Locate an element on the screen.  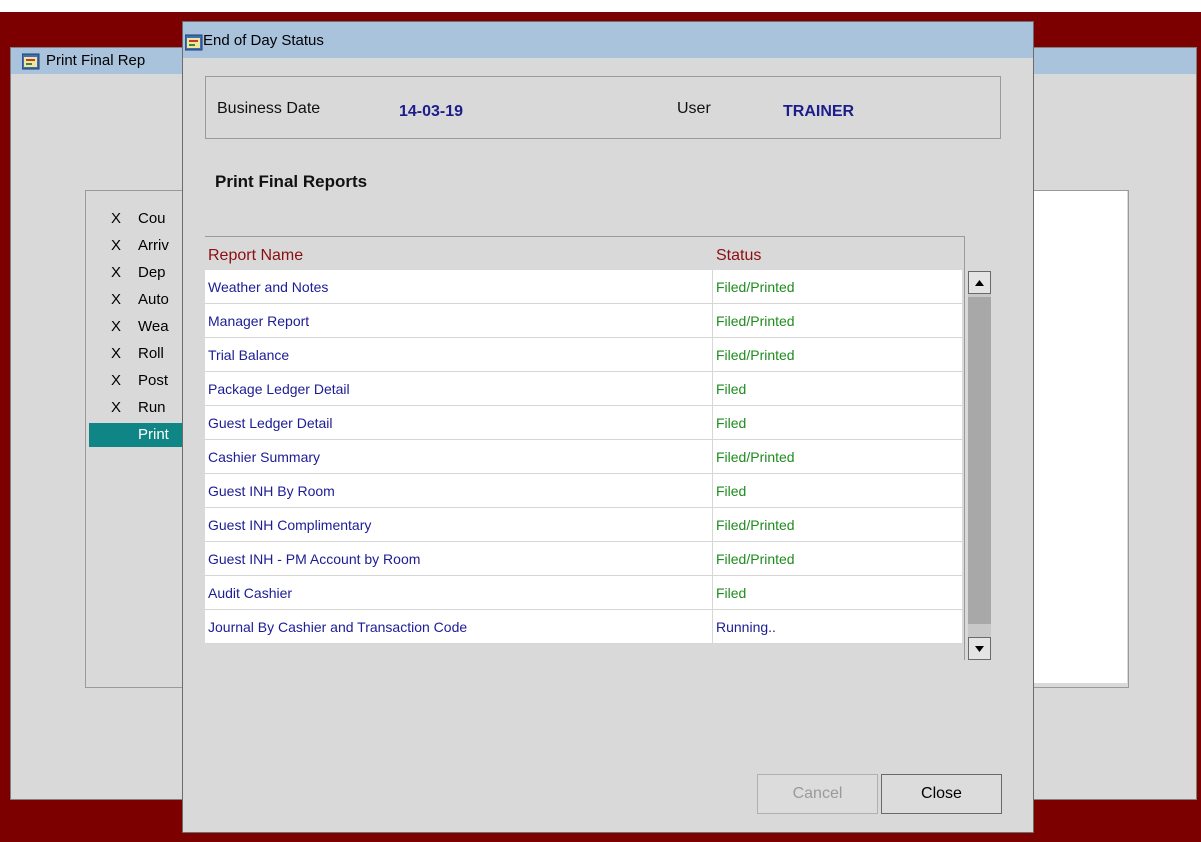
table-row: Guest INH By Room Filed is located at coordinates (583, 491).